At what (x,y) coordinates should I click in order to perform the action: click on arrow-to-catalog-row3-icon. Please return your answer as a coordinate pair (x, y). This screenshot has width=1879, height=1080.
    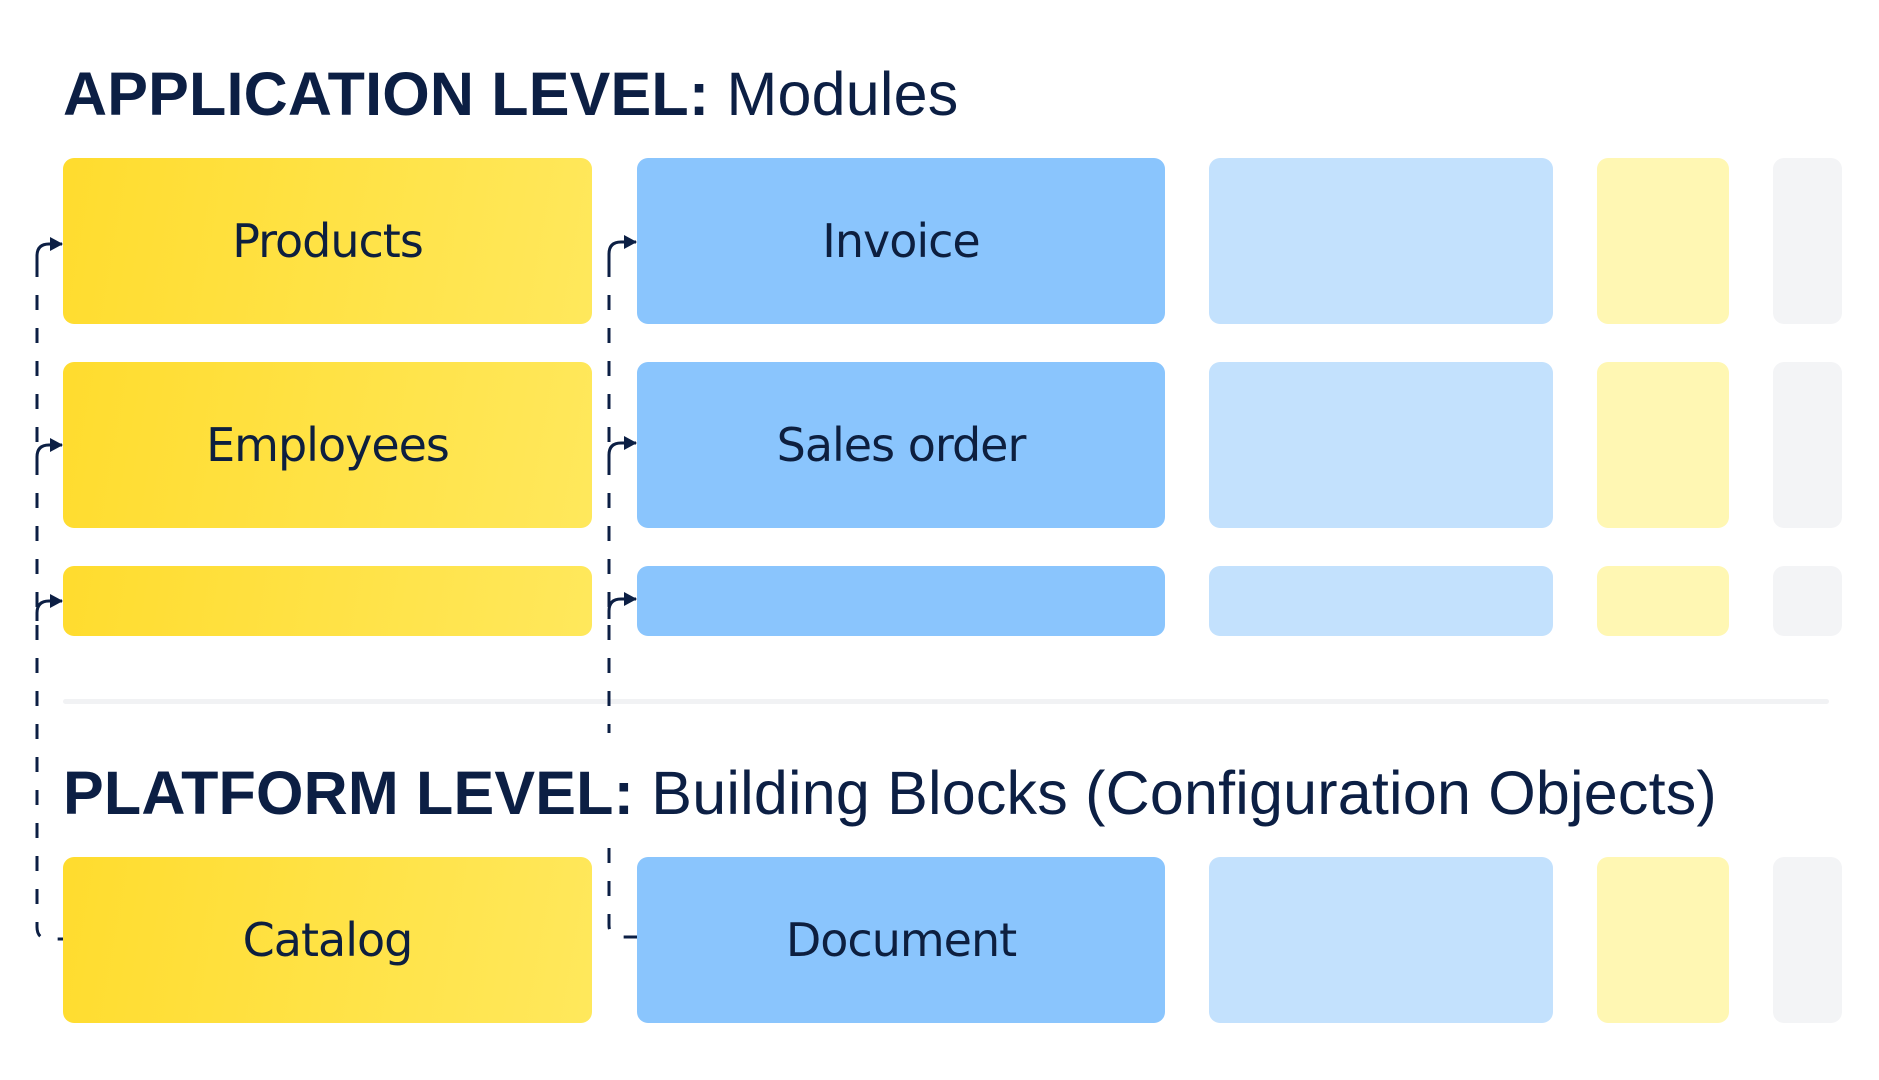
    Looking at the image, I should click on (49, 607).